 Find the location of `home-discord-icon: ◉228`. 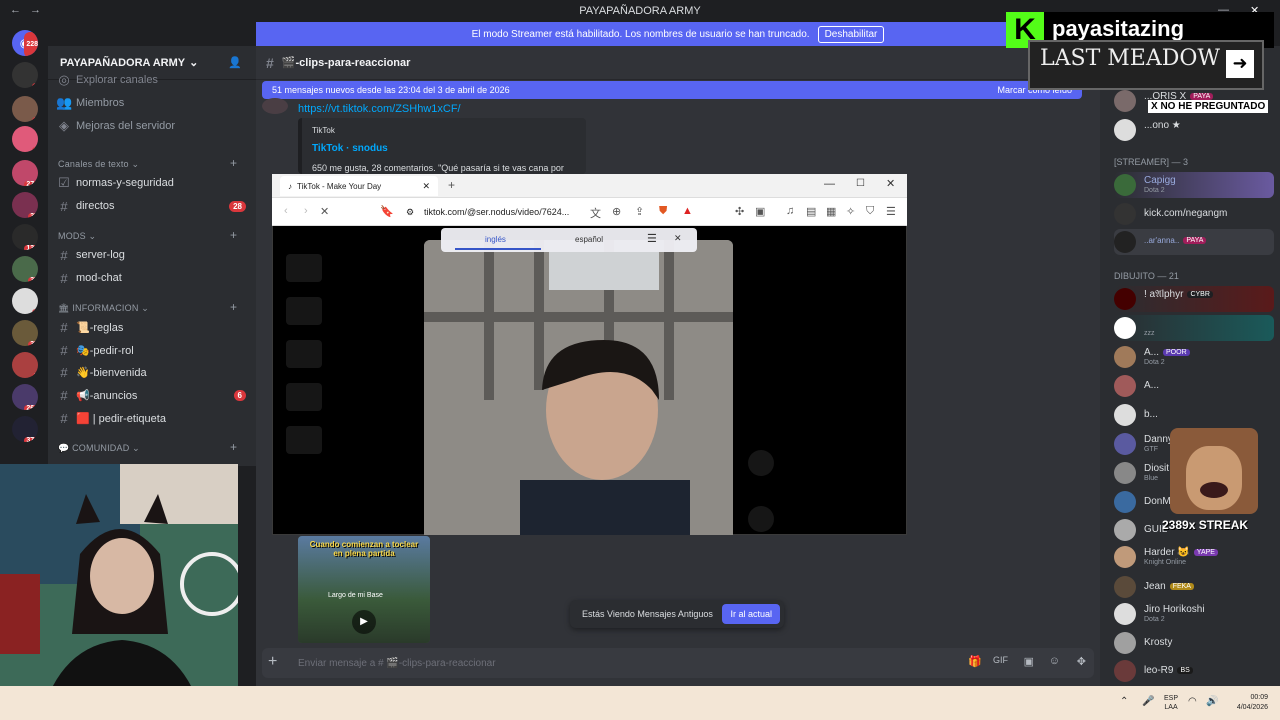

home-discord-icon: ◉228 is located at coordinates (25, 43).